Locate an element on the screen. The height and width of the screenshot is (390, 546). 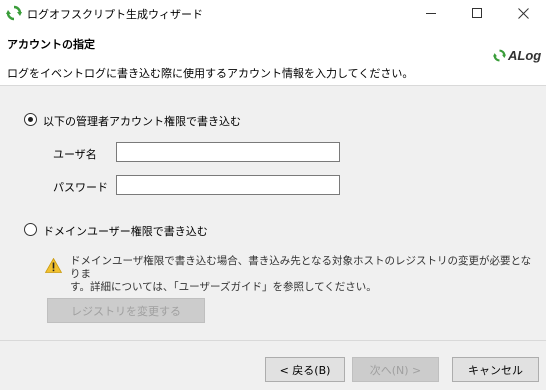
minimize-button is located at coordinates (431, 13).